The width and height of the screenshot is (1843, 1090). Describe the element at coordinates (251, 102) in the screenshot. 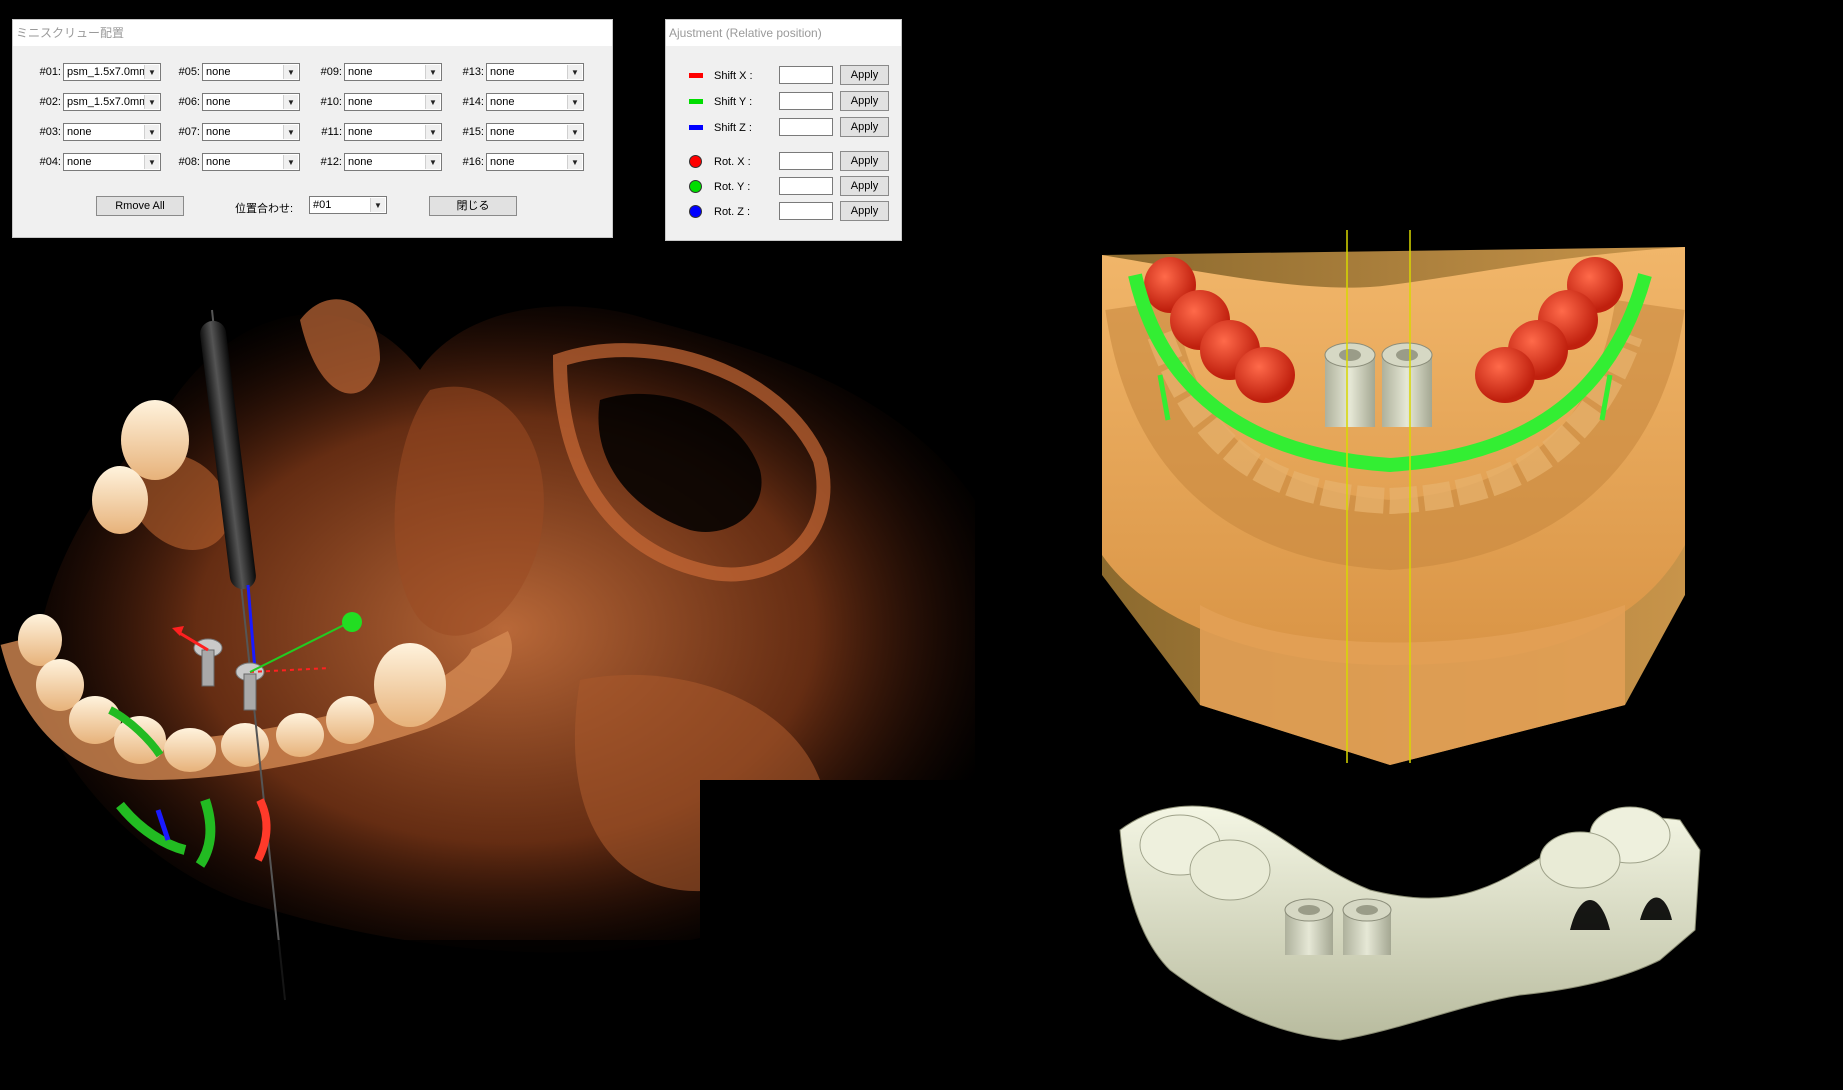

I see `screw-slot-select-06: none ▼` at that location.